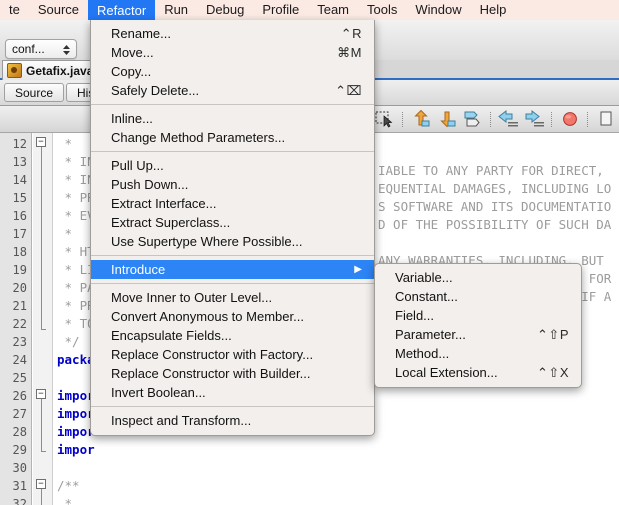  What do you see at coordinates (351, 33) in the screenshot?
I see `menu-item-shortcut: ⌃R` at bounding box center [351, 33].